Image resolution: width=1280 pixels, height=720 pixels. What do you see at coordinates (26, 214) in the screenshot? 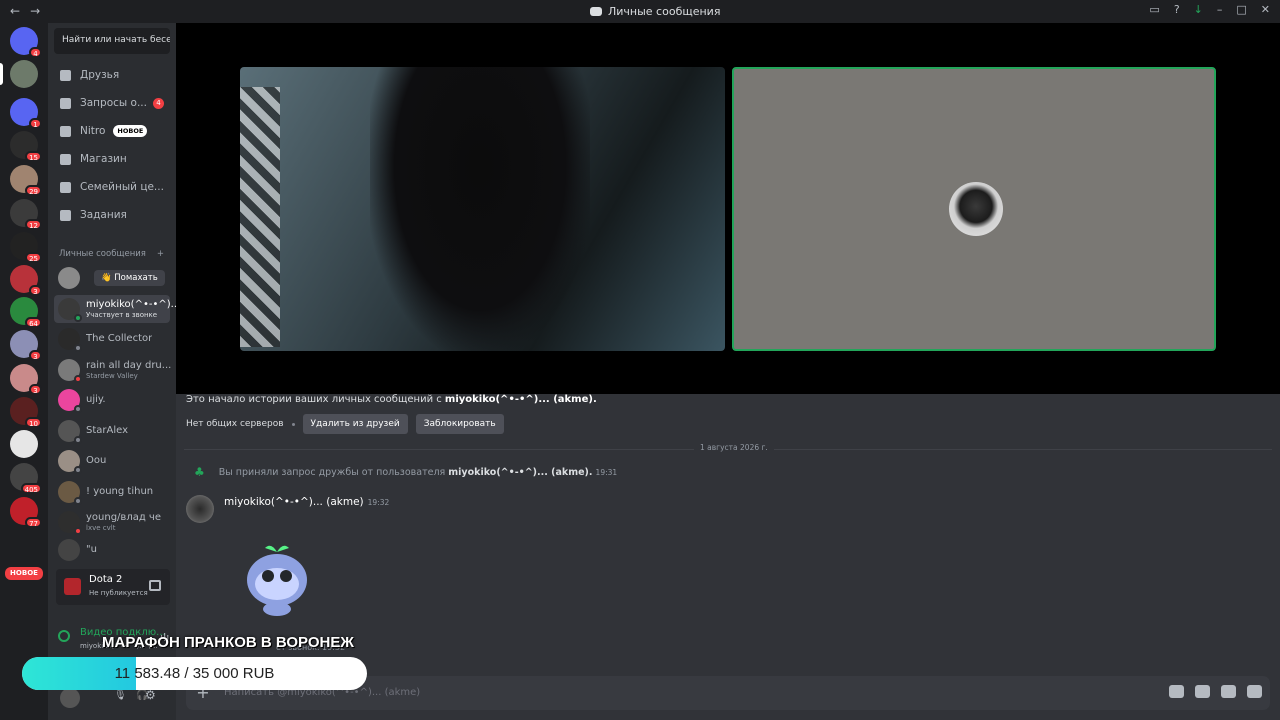
I see `server-icon: 12` at bounding box center [26, 214].